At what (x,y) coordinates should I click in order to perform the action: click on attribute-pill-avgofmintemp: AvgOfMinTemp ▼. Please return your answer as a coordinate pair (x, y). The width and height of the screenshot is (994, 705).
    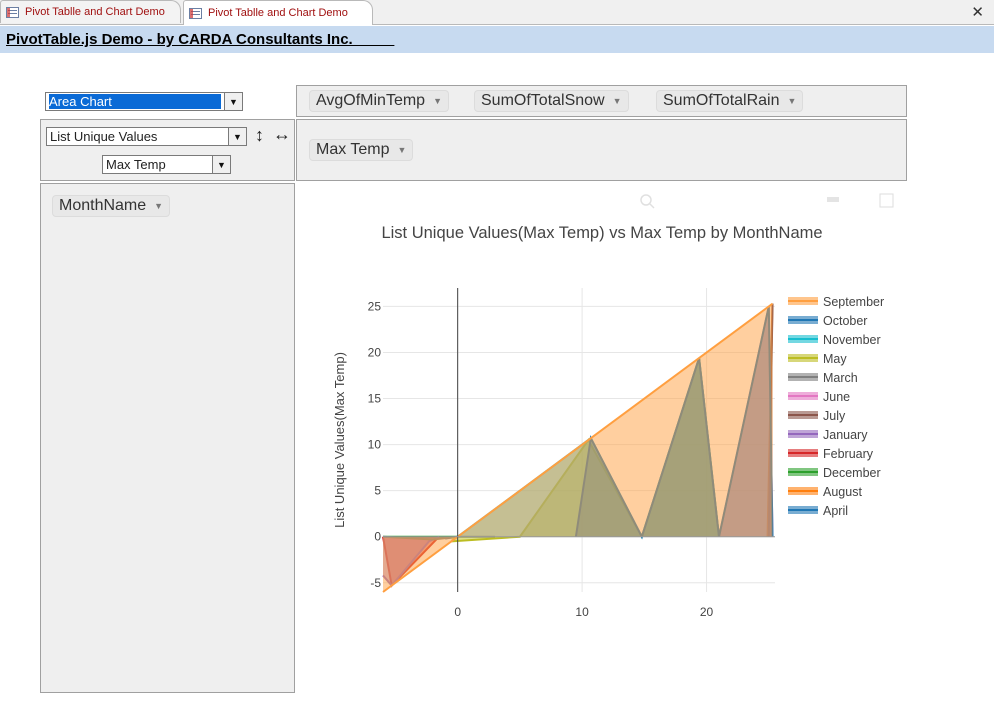
    Looking at the image, I should click on (379, 101).